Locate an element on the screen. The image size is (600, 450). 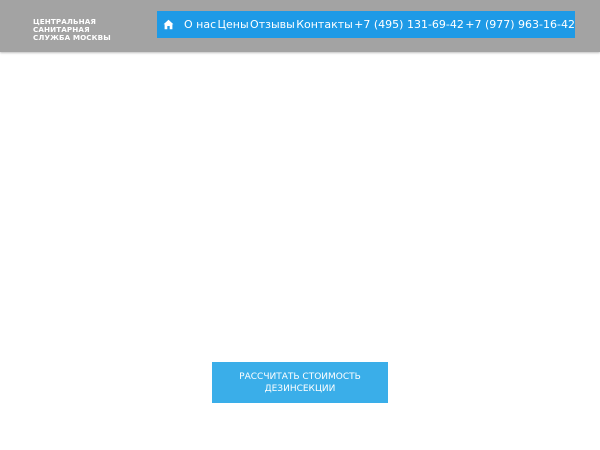
nav-phone-1: +7 (495) 131-69-42 is located at coordinates (409, 24).